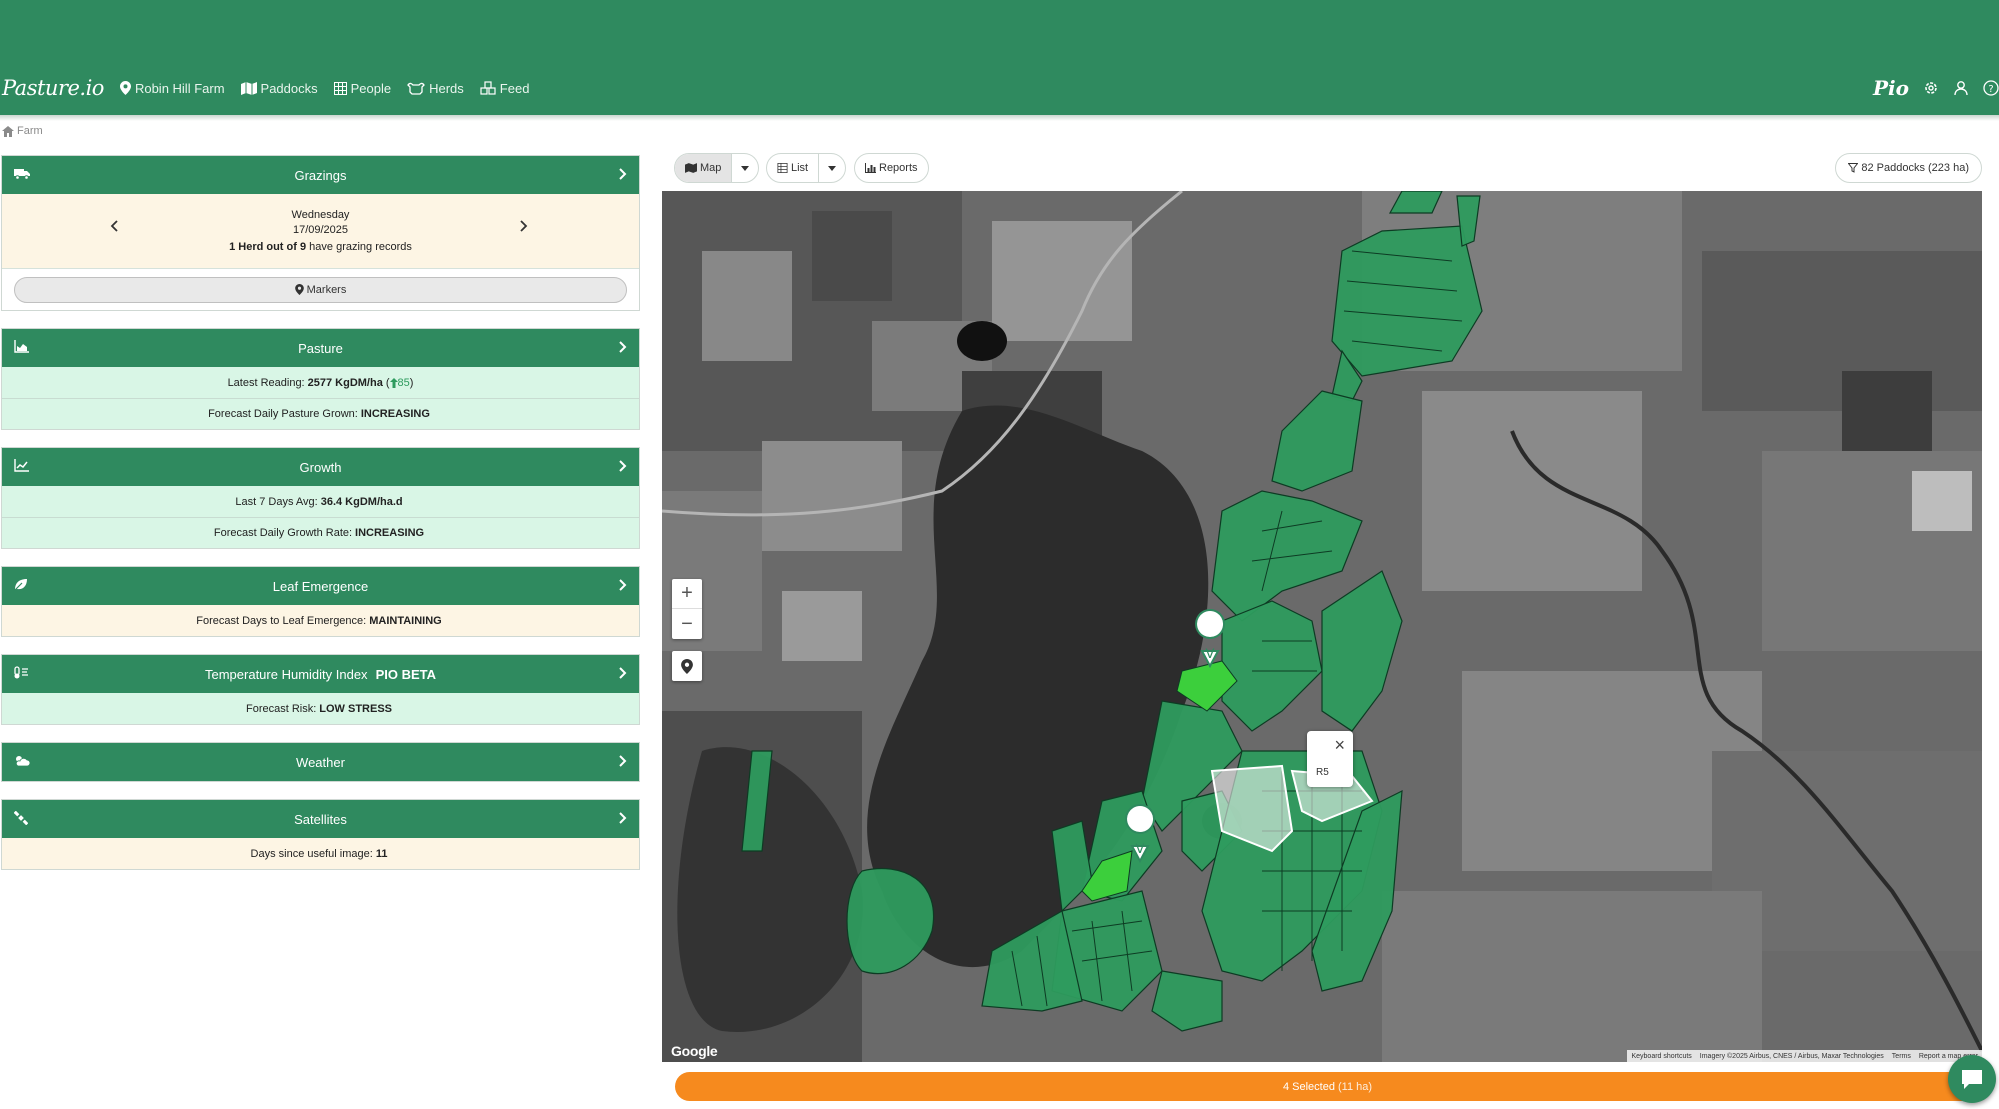  Describe the element at coordinates (320, 215) in the screenshot. I see `grazing-day: Wednesday` at that location.